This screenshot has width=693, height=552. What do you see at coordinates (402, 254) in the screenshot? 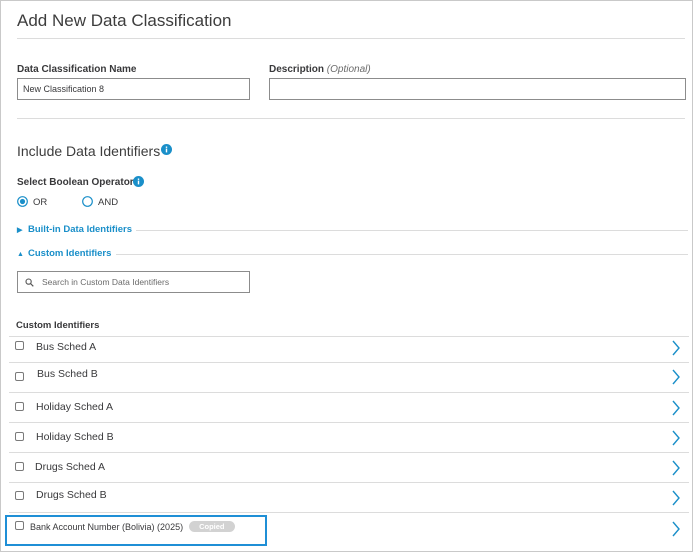
I see `custom-divider` at bounding box center [402, 254].